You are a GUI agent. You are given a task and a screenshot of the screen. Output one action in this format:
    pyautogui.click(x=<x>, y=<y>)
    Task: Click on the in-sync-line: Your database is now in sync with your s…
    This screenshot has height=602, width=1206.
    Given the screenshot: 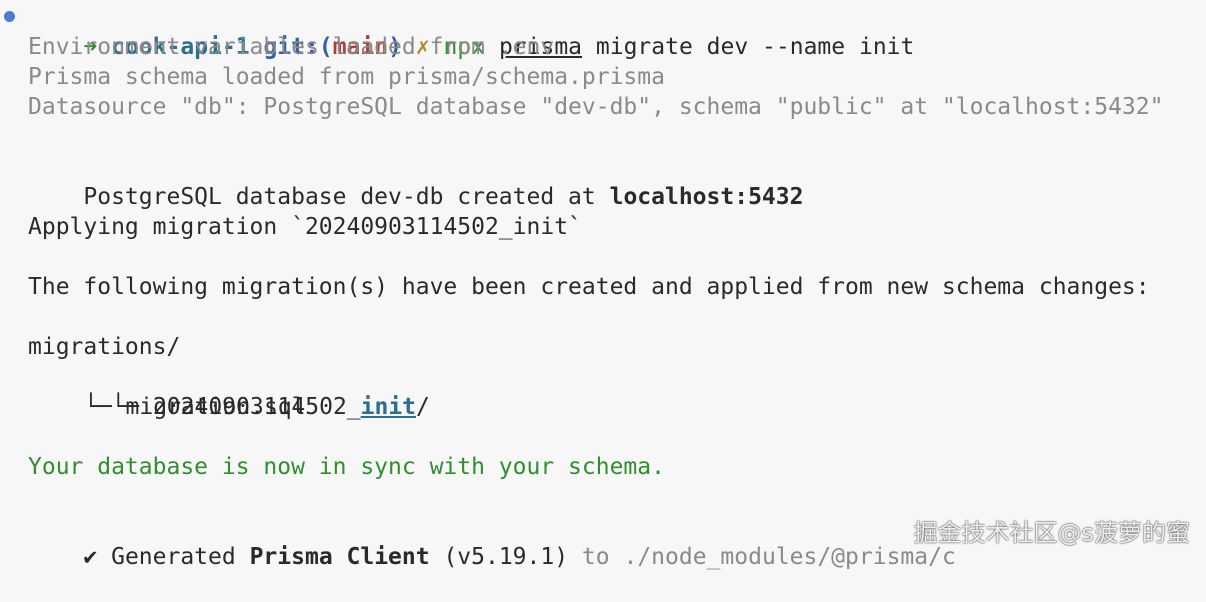 What is the action you would take?
    pyautogui.click(x=346, y=467)
    